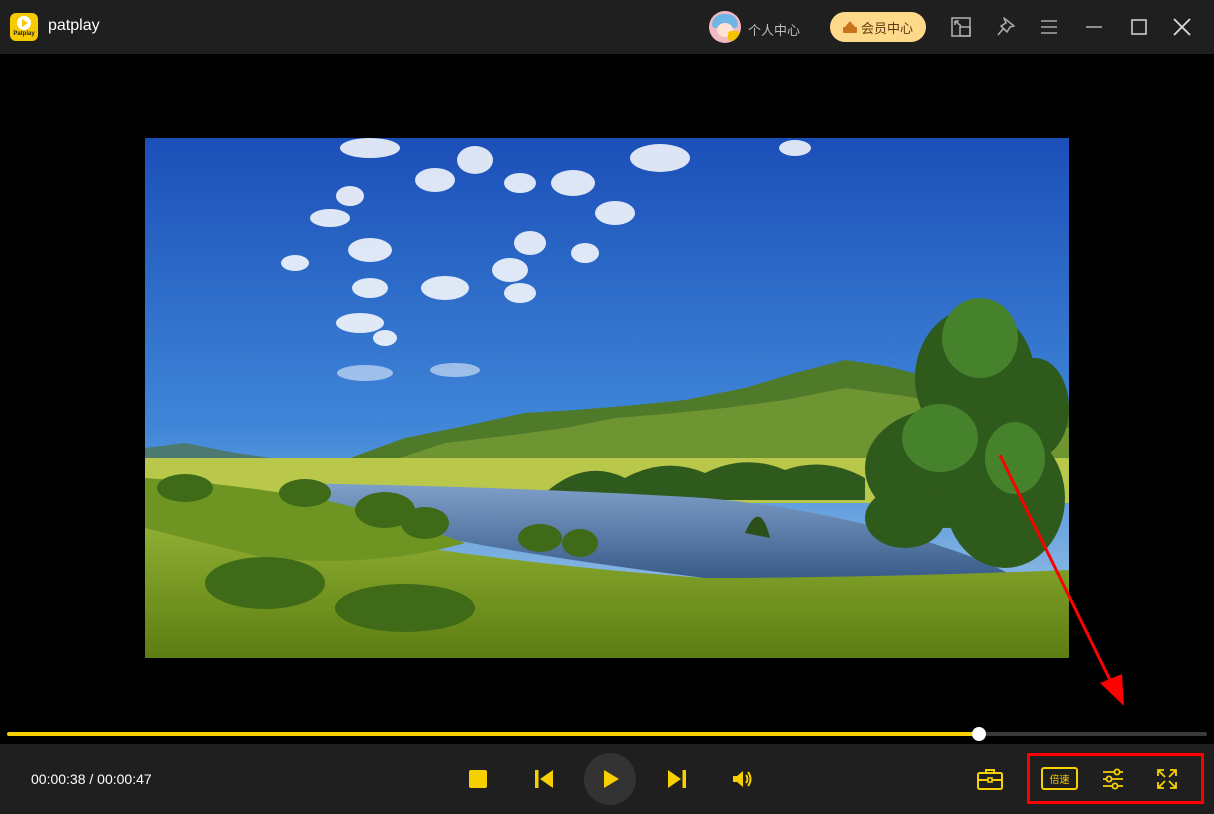  Describe the element at coordinates (1182, 27) in the screenshot. I see `close-icon` at that location.